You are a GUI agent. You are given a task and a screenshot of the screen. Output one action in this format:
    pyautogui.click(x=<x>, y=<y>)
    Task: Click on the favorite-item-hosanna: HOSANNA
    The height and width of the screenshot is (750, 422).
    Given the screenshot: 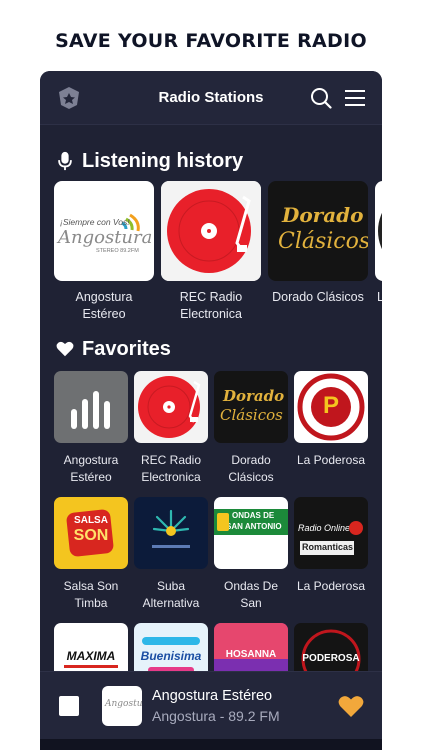 What is the action you would take?
    pyautogui.click(x=251, y=647)
    